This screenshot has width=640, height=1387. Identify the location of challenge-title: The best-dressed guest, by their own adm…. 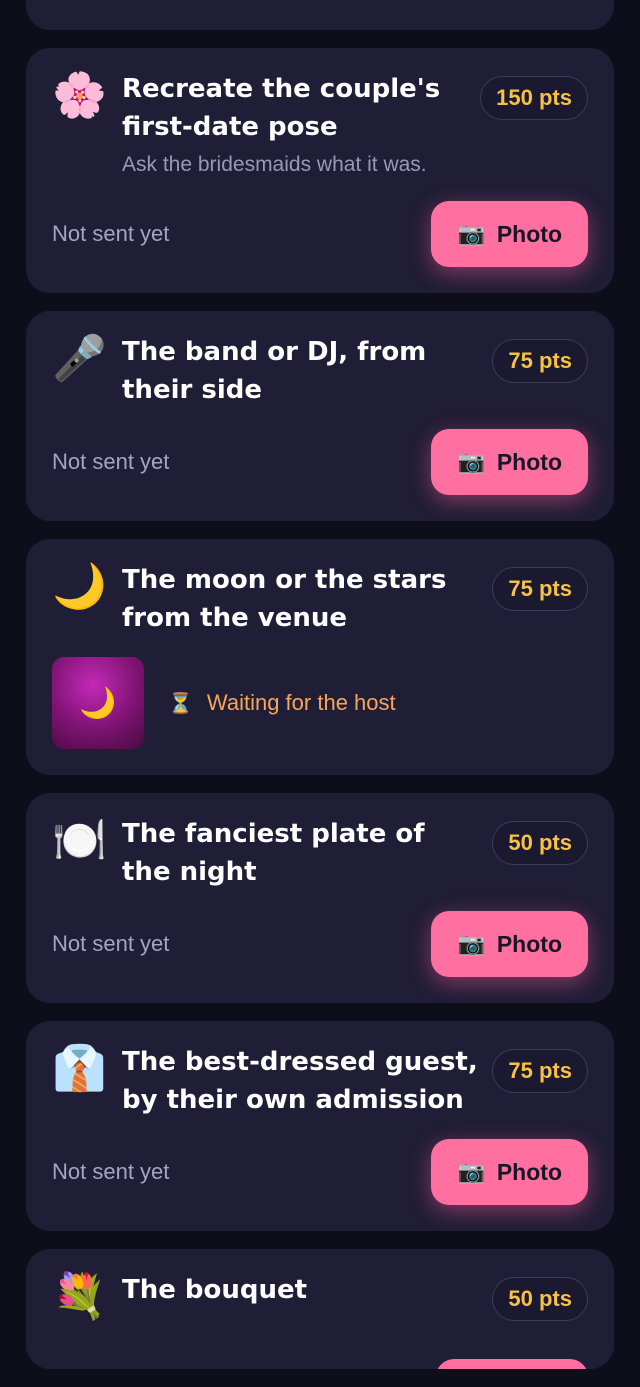
(300, 1081).